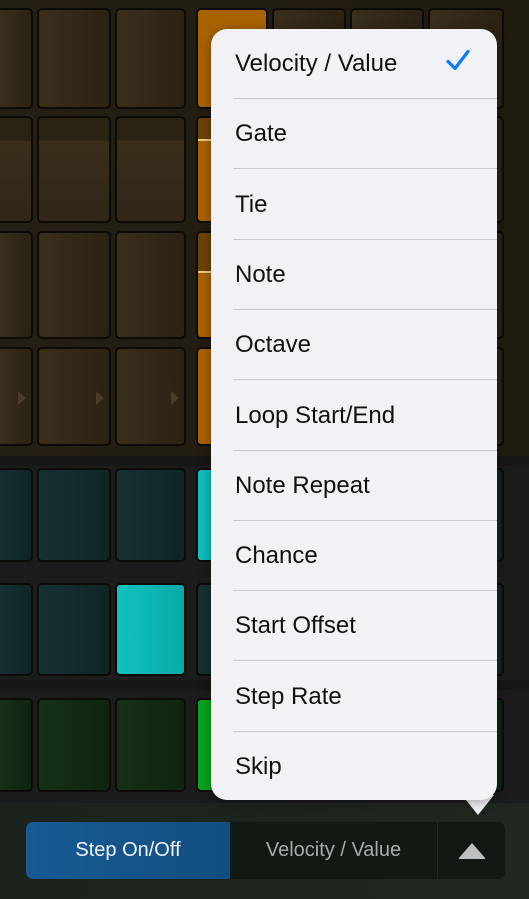  What do you see at coordinates (302, 485) in the screenshot?
I see `menu-item-label: Note Repeat` at bounding box center [302, 485].